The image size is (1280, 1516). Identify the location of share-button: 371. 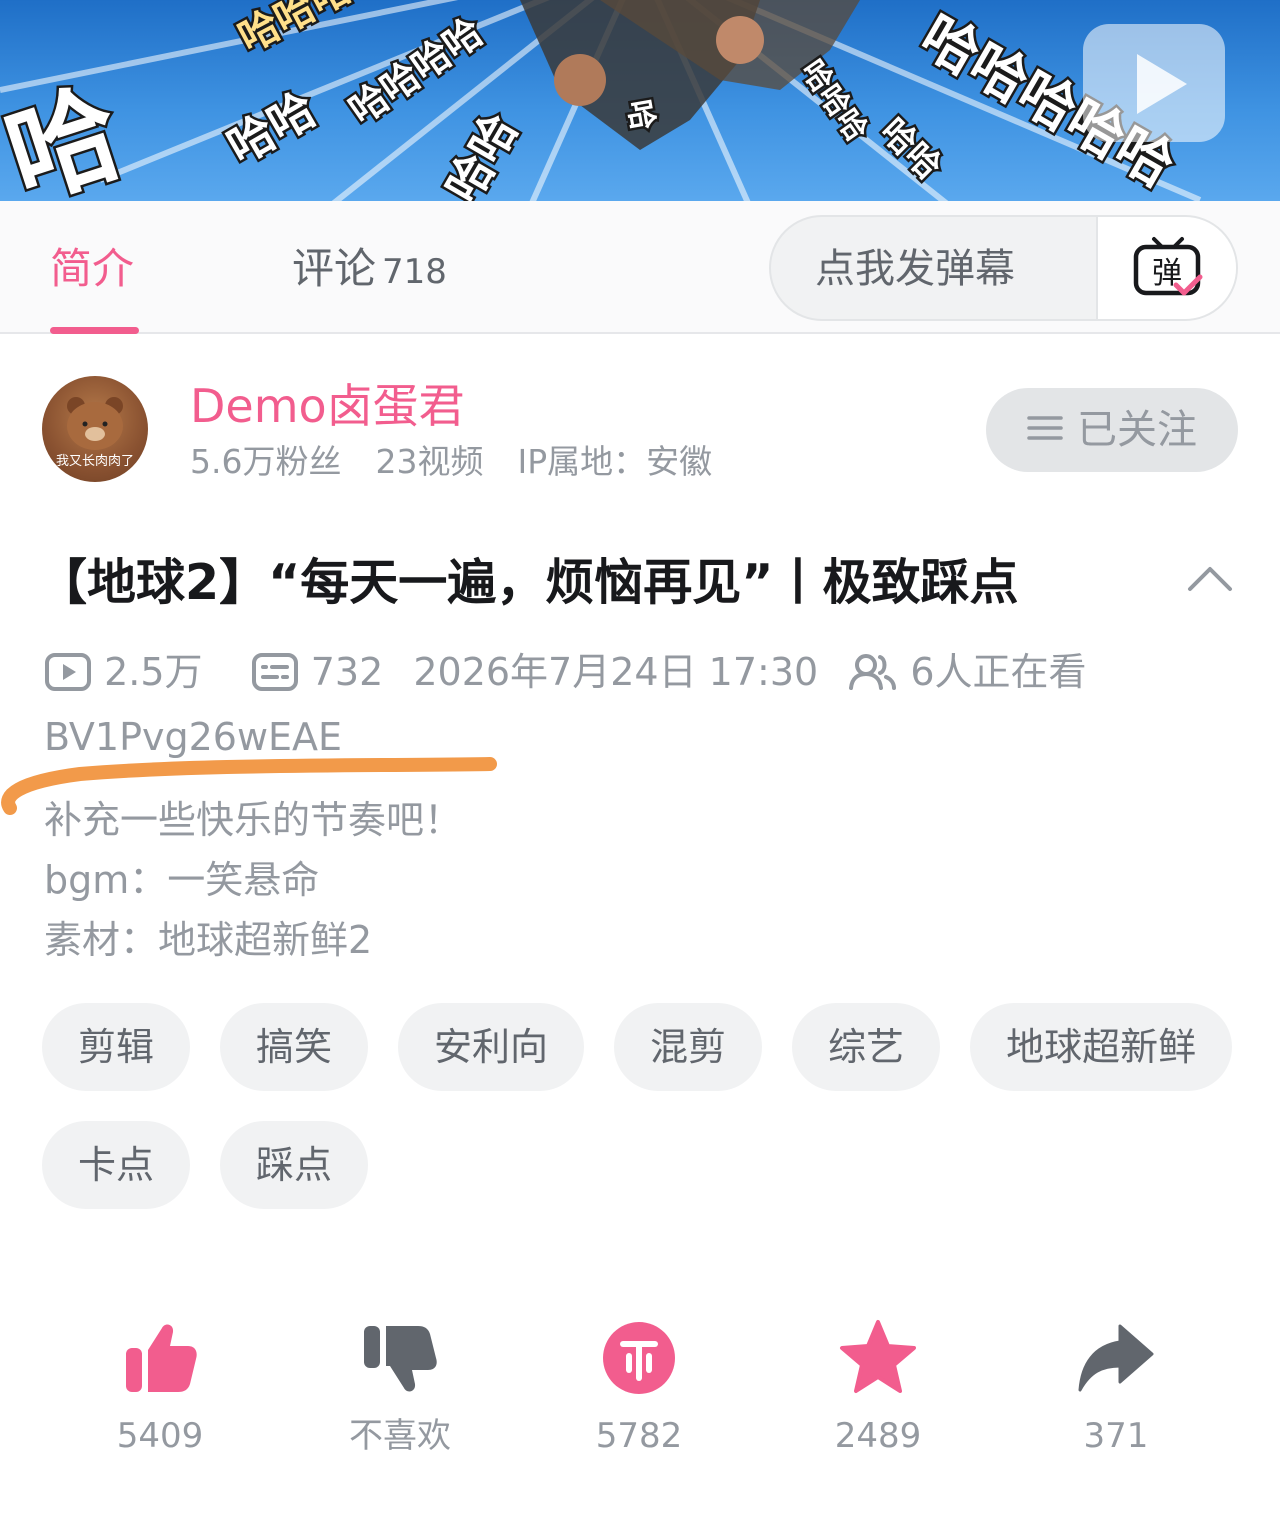
(1116, 1388).